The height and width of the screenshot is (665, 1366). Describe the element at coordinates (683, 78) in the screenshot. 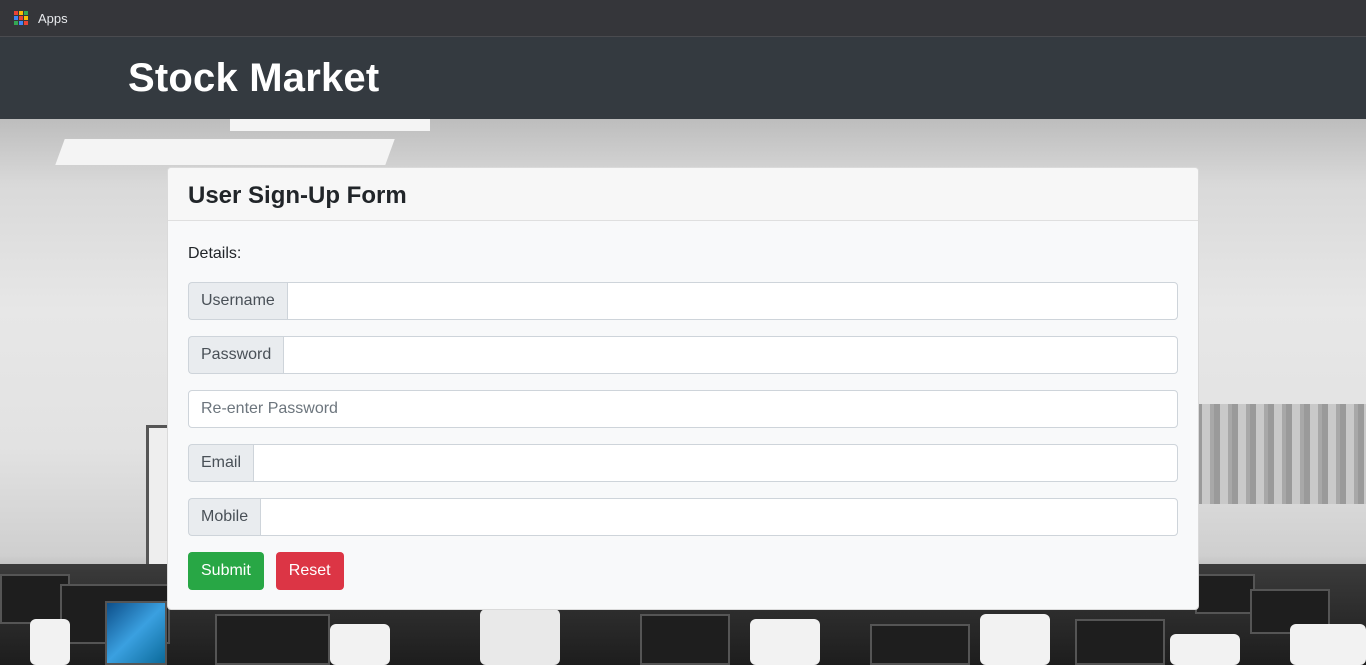

I see `navbar: Stock Market` at that location.